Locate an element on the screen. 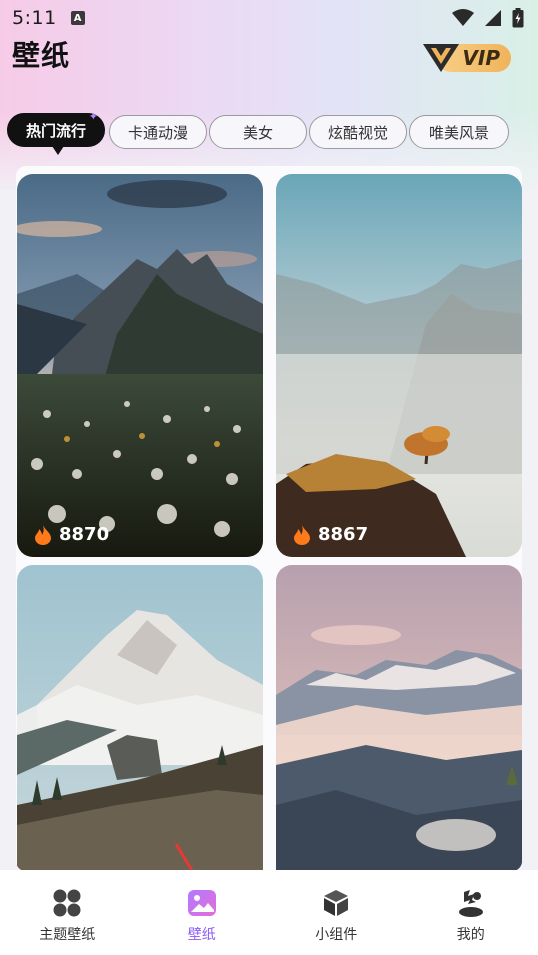 This screenshot has width=538, height=955. tab-label: 炫酷视觉 is located at coordinates (357, 132).